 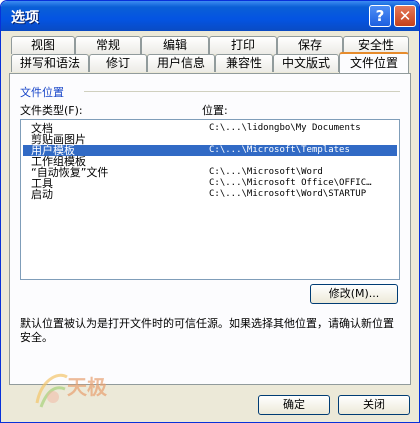 I want to click on group-title: 文件位置, so click(x=42, y=92).